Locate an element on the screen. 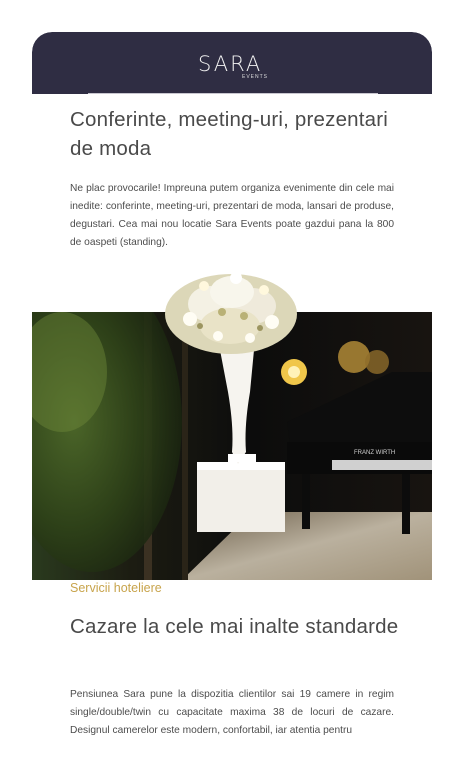 Image resolution: width=462 pixels, height=774 pixels. section-kicker-hotel-services: Servicii hoteliere is located at coordinates (116, 588).